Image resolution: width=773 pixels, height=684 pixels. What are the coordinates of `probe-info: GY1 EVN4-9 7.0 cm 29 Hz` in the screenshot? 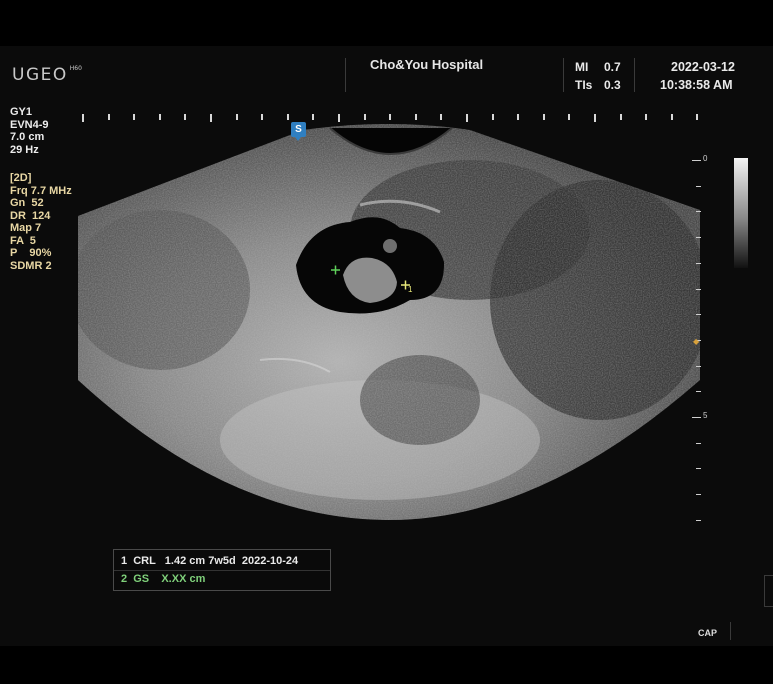 It's located at (29, 131).